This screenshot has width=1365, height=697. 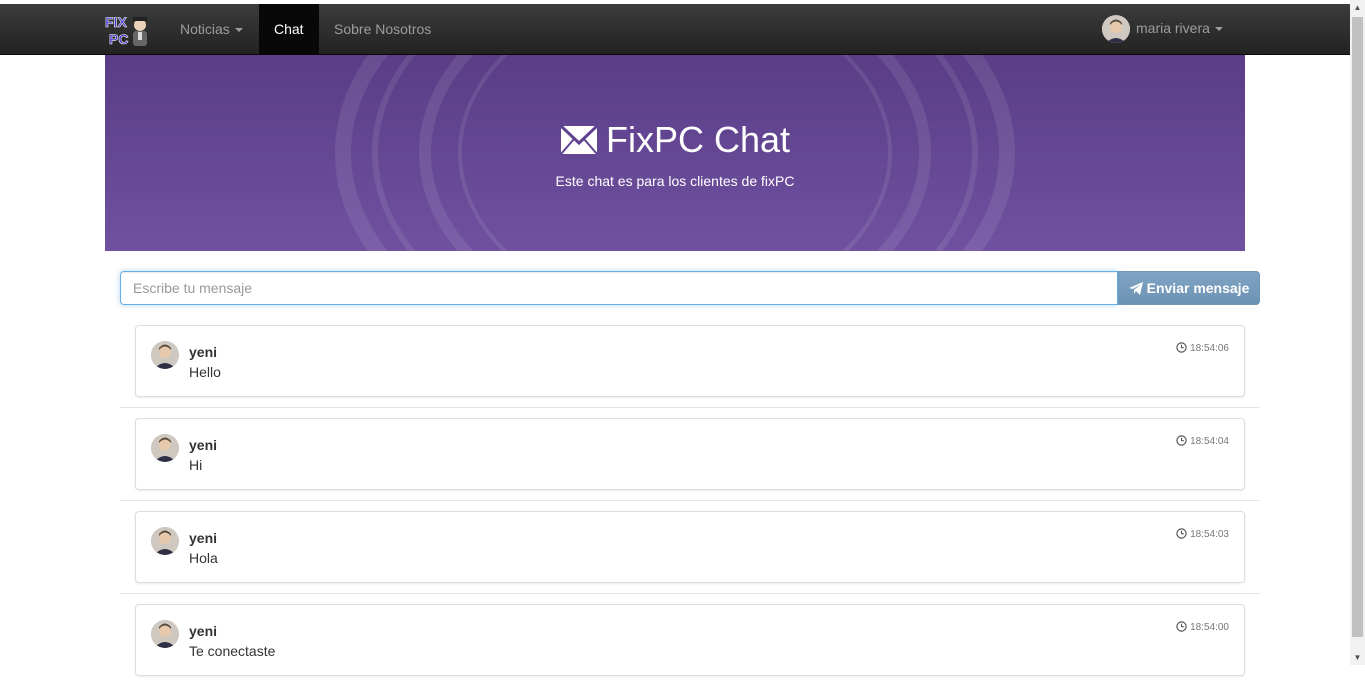 What do you see at coordinates (675, 181) in the screenshot?
I see `hero-subtitle: Este chat es para los clientes de fixPC` at bounding box center [675, 181].